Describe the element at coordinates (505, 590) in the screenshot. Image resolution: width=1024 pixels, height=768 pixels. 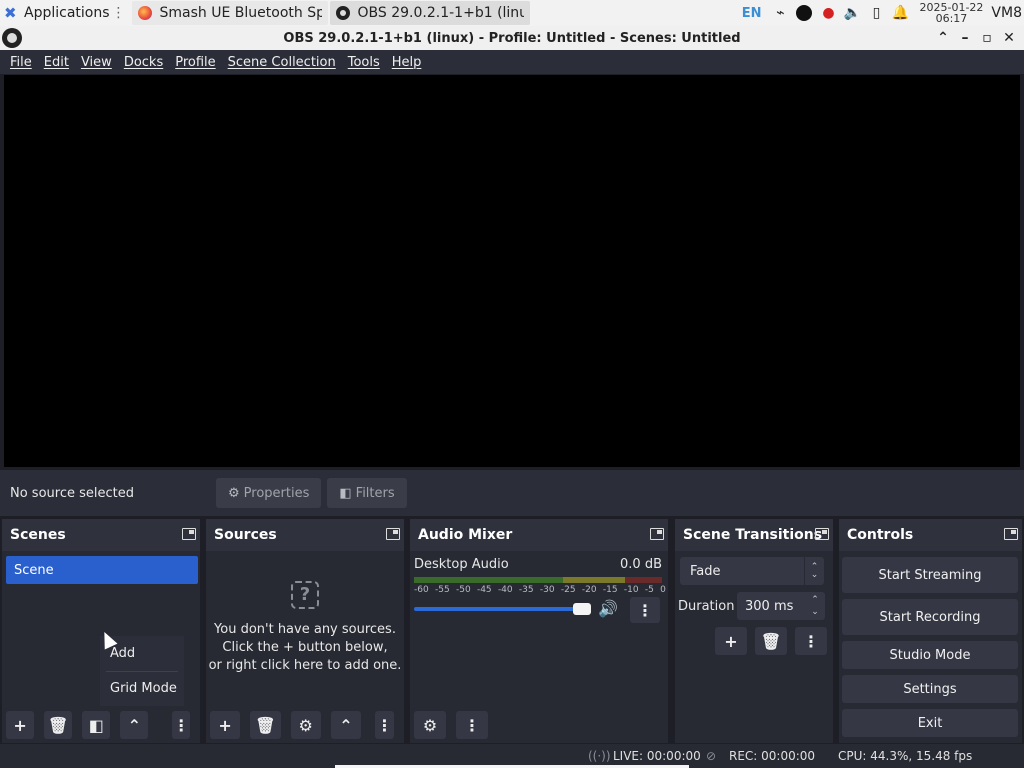
I see `meter-tick-label: -40` at that location.